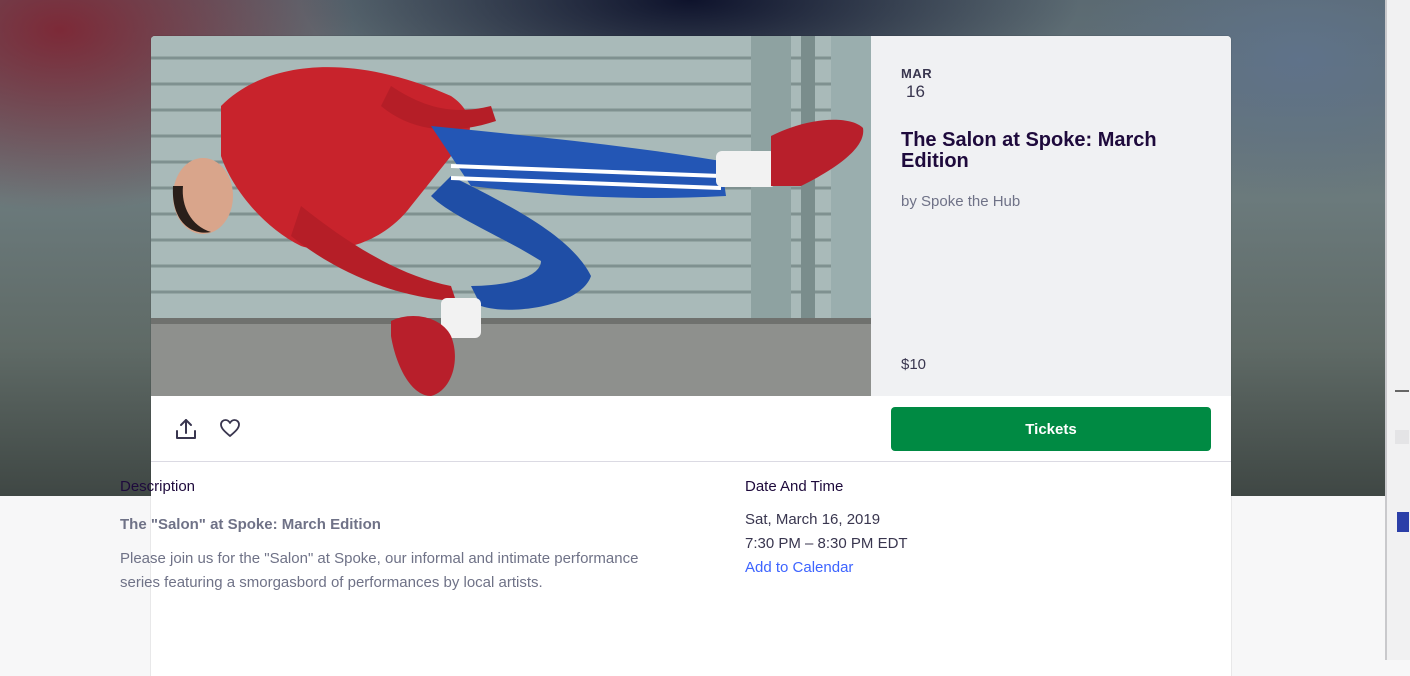  Describe the element at coordinates (917, 73) in the screenshot. I see `event-date-month: MAR` at that location.